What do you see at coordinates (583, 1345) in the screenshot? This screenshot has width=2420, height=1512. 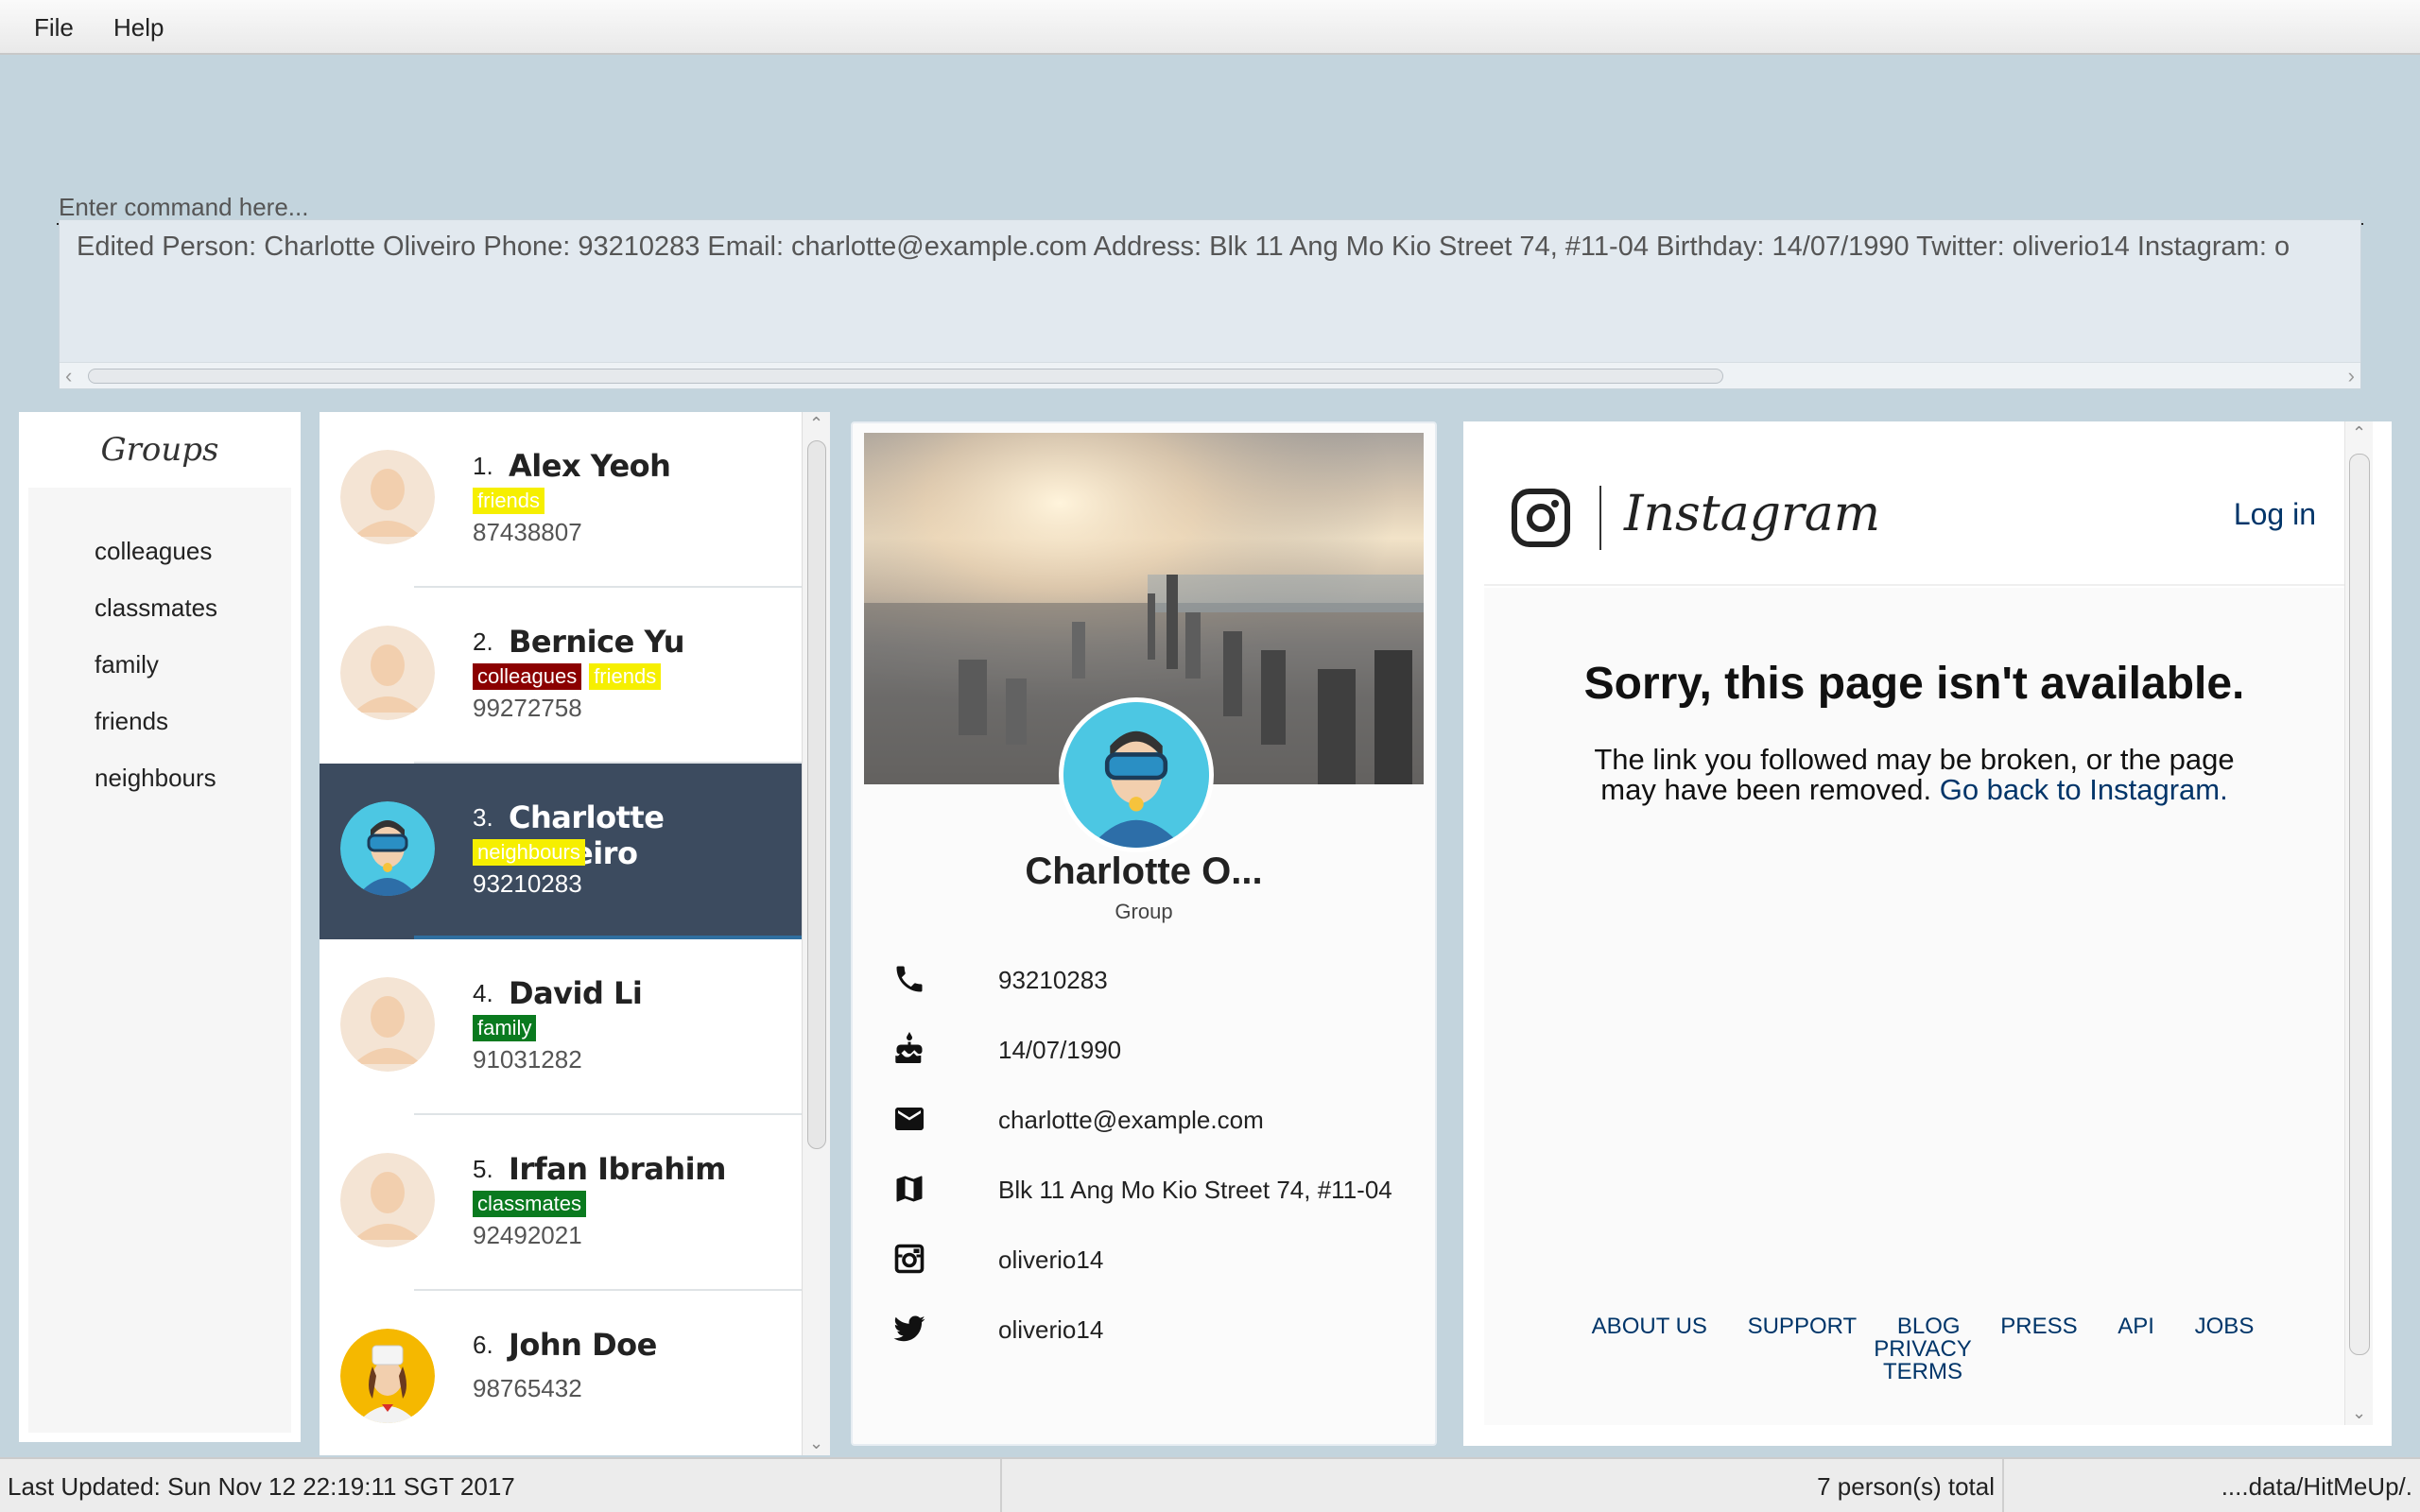 I see `person-name: John Doe` at bounding box center [583, 1345].